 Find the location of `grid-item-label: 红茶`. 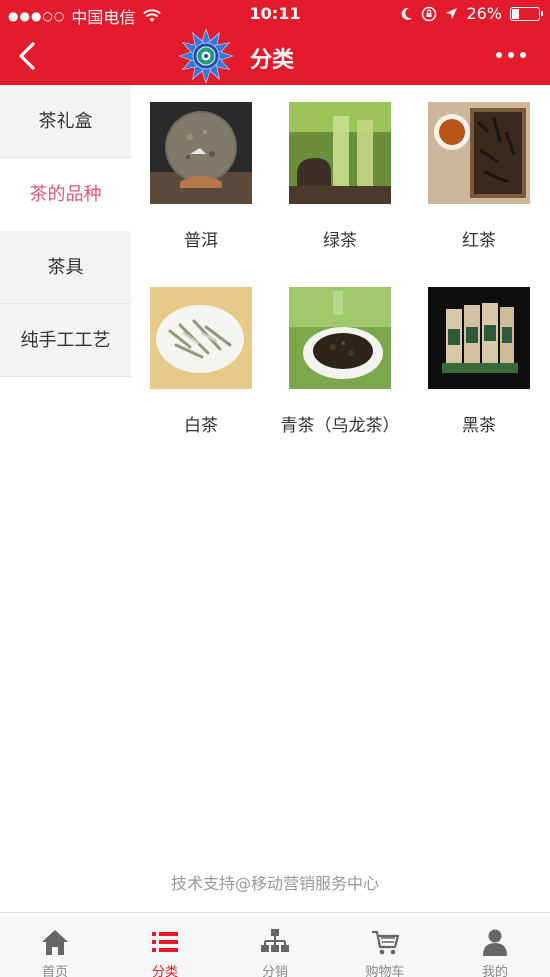

grid-item-label: 红茶 is located at coordinates (479, 241).